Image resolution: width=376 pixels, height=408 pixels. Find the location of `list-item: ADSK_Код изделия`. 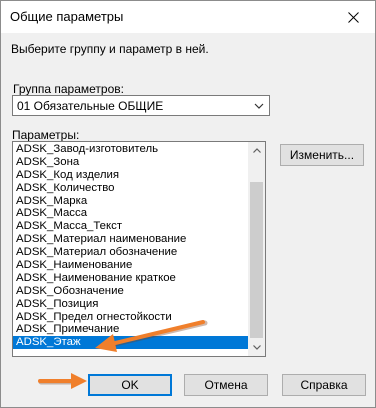

list-item: ADSK_Код изделия is located at coordinates (131, 175).